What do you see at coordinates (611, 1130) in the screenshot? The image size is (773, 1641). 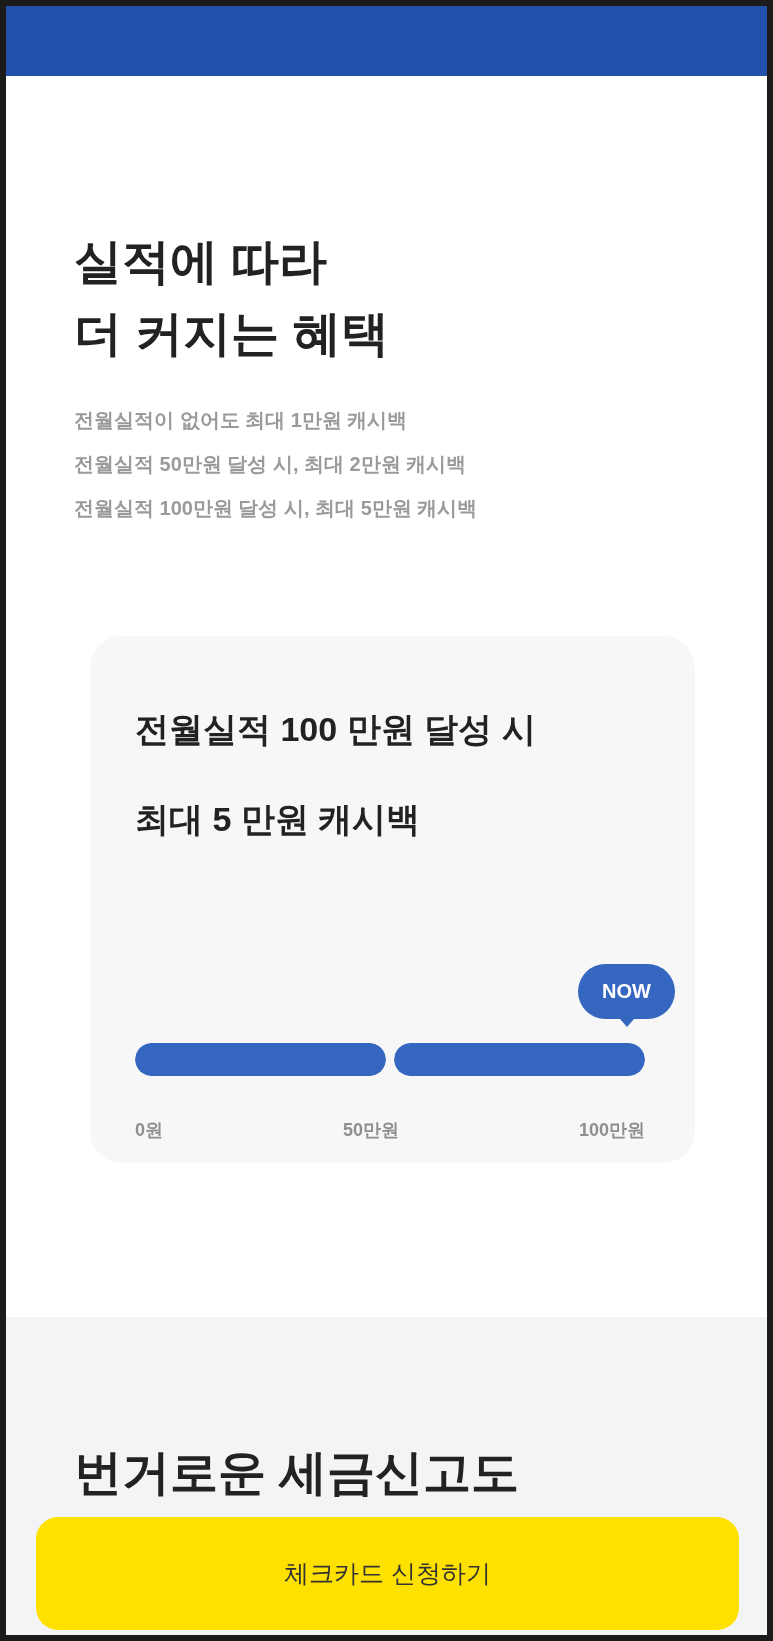 I see `scale-label: 100만원` at bounding box center [611, 1130].